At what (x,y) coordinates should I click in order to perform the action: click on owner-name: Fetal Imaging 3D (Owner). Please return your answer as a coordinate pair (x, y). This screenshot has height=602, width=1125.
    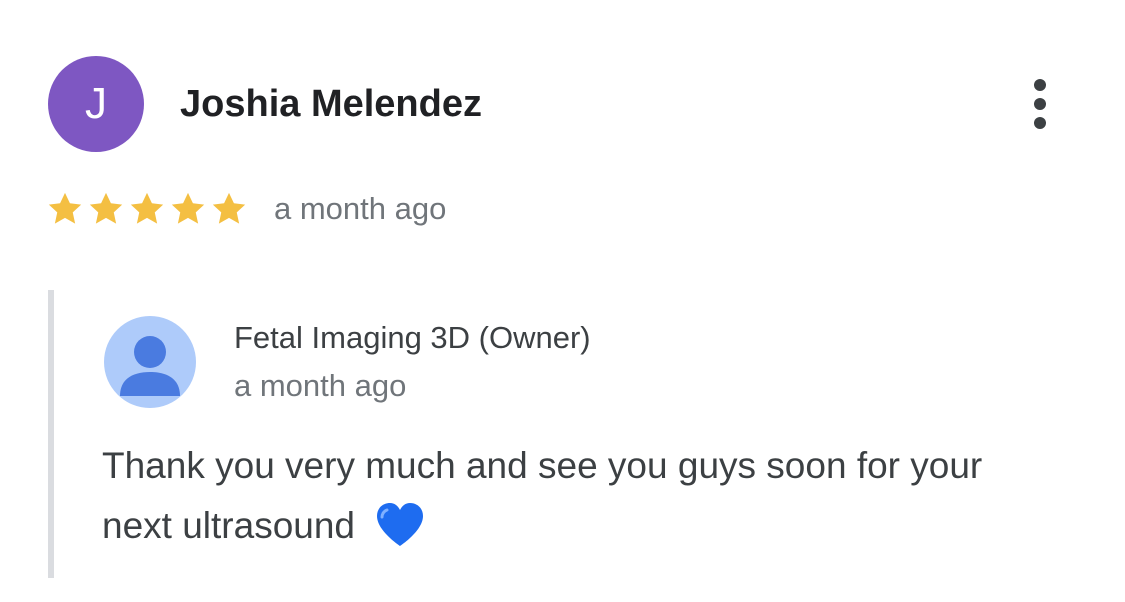
    Looking at the image, I should click on (412, 337).